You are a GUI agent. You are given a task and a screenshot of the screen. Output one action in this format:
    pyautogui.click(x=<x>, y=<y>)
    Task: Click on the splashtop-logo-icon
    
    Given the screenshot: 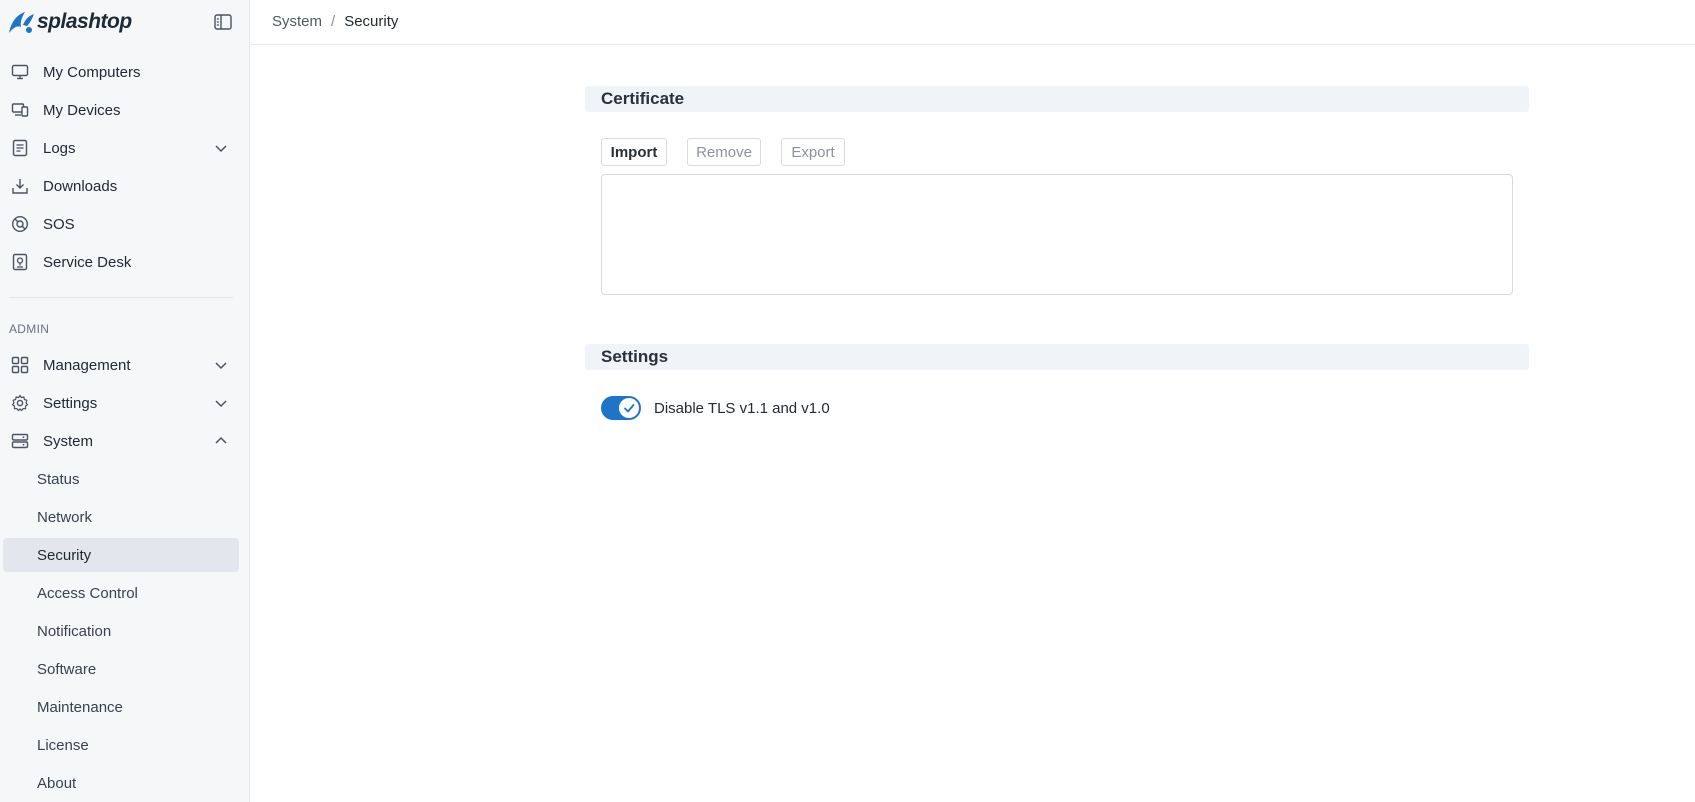 What is the action you would take?
    pyautogui.click(x=21, y=22)
    